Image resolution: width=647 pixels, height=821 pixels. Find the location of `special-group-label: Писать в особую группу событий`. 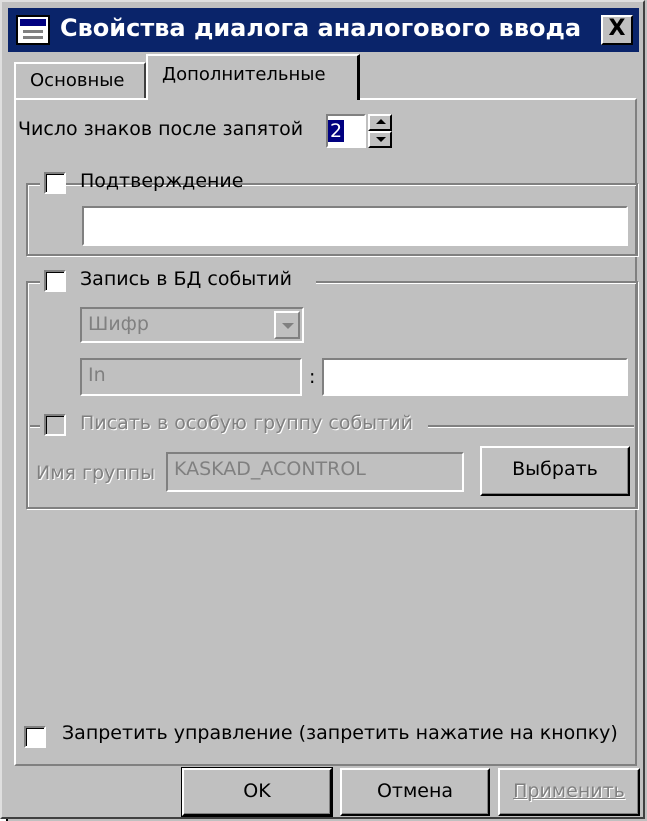

special-group-label: Писать в особую группу событий is located at coordinates (246, 423).